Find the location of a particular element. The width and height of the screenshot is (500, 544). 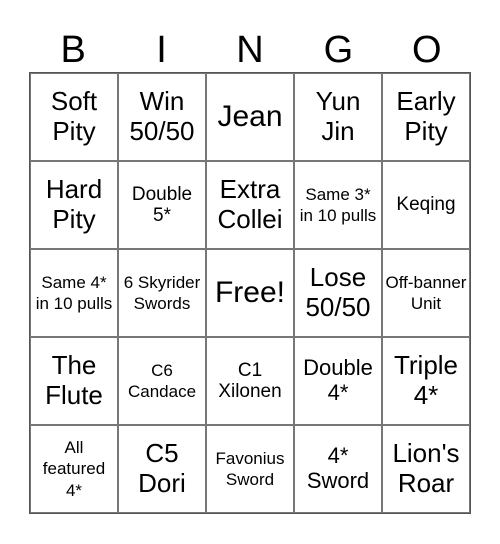

bingo-cell: Triple 4* is located at coordinates (426, 381).